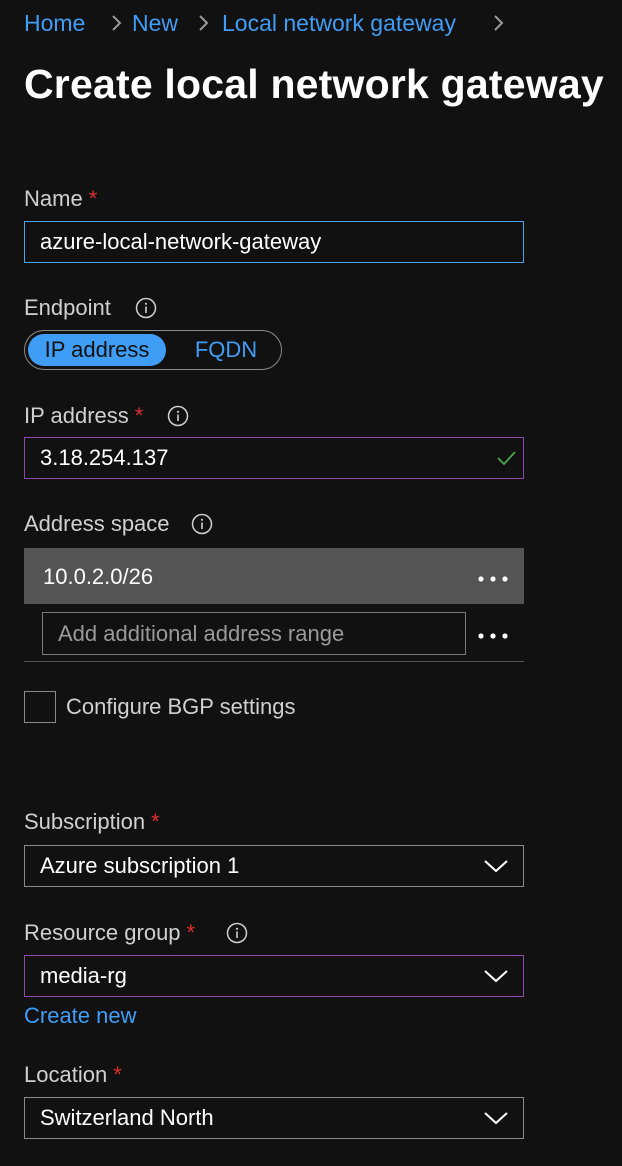  I want to click on location-value: Switzerland North, so click(127, 1117).